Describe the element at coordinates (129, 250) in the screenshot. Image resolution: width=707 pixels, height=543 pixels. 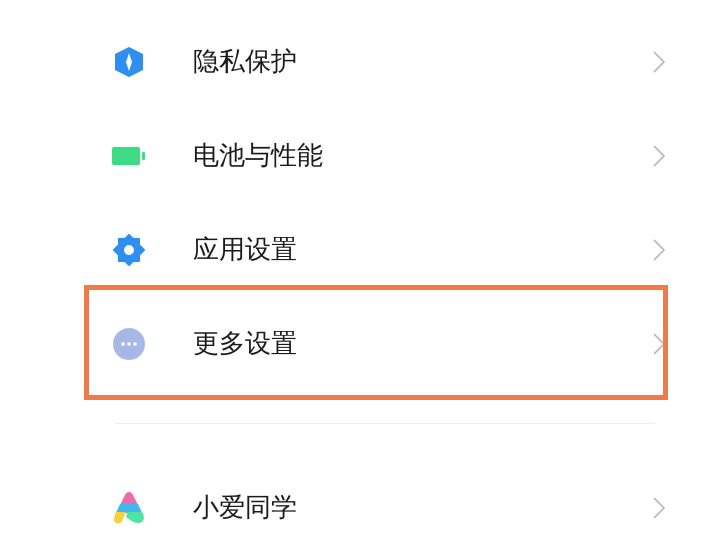
I see `gear-icon` at that location.